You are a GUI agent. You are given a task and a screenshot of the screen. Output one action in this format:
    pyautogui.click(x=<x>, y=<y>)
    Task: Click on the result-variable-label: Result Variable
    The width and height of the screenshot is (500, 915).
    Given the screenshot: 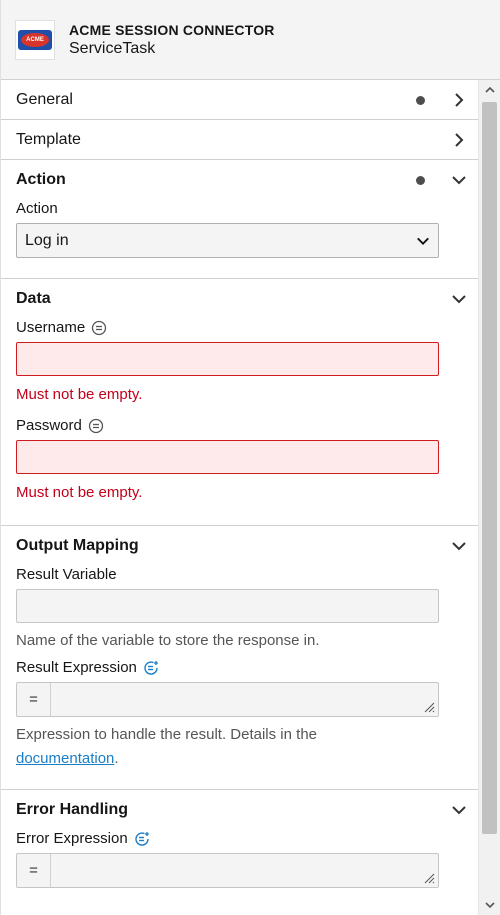 What is the action you would take?
    pyautogui.click(x=66, y=574)
    